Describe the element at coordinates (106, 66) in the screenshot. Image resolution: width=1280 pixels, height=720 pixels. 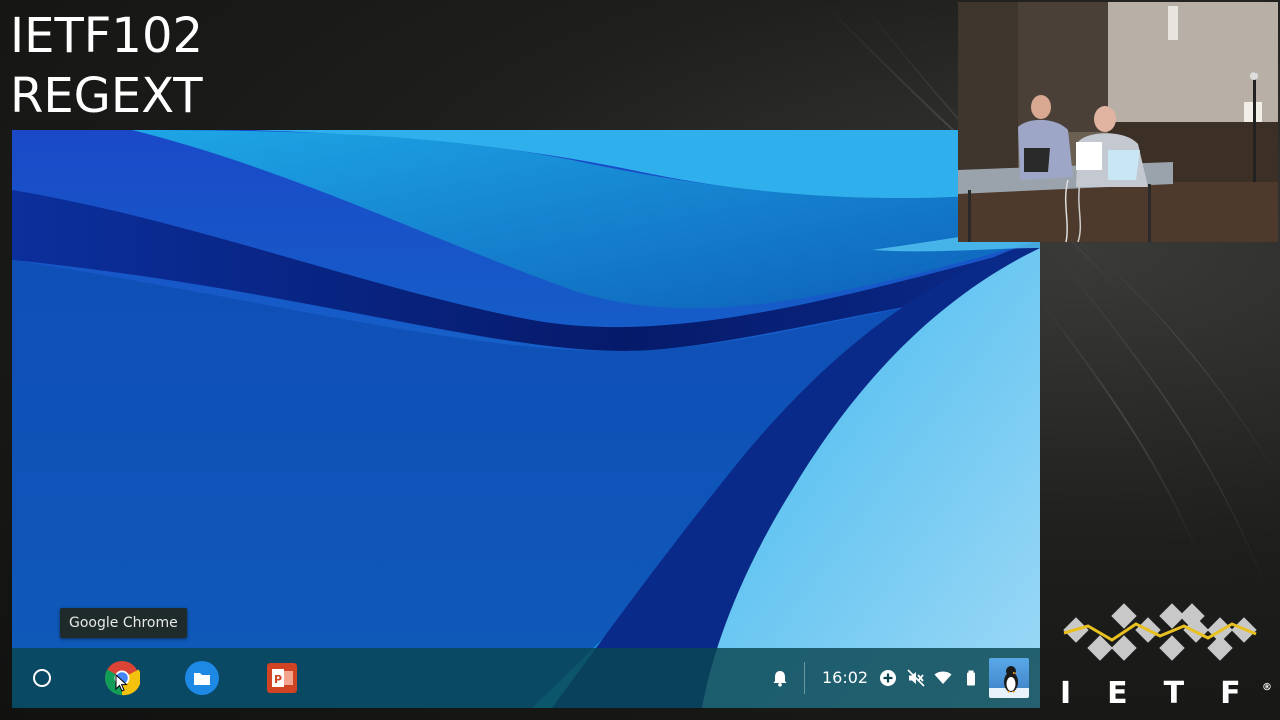
I see `session-title: IETF102 REGEXT` at that location.